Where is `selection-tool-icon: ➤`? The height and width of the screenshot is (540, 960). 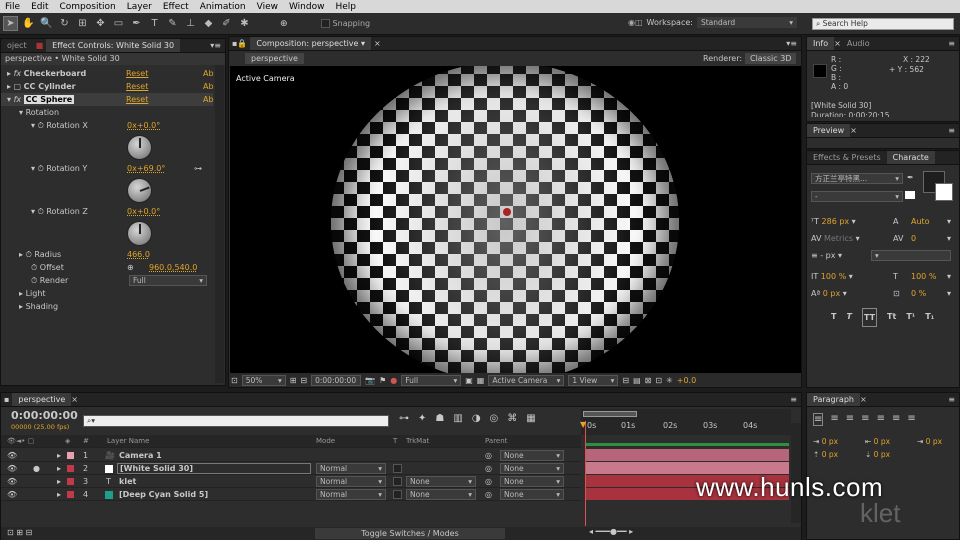
selection-tool-icon: ➤ is located at coordinates (10, 23).